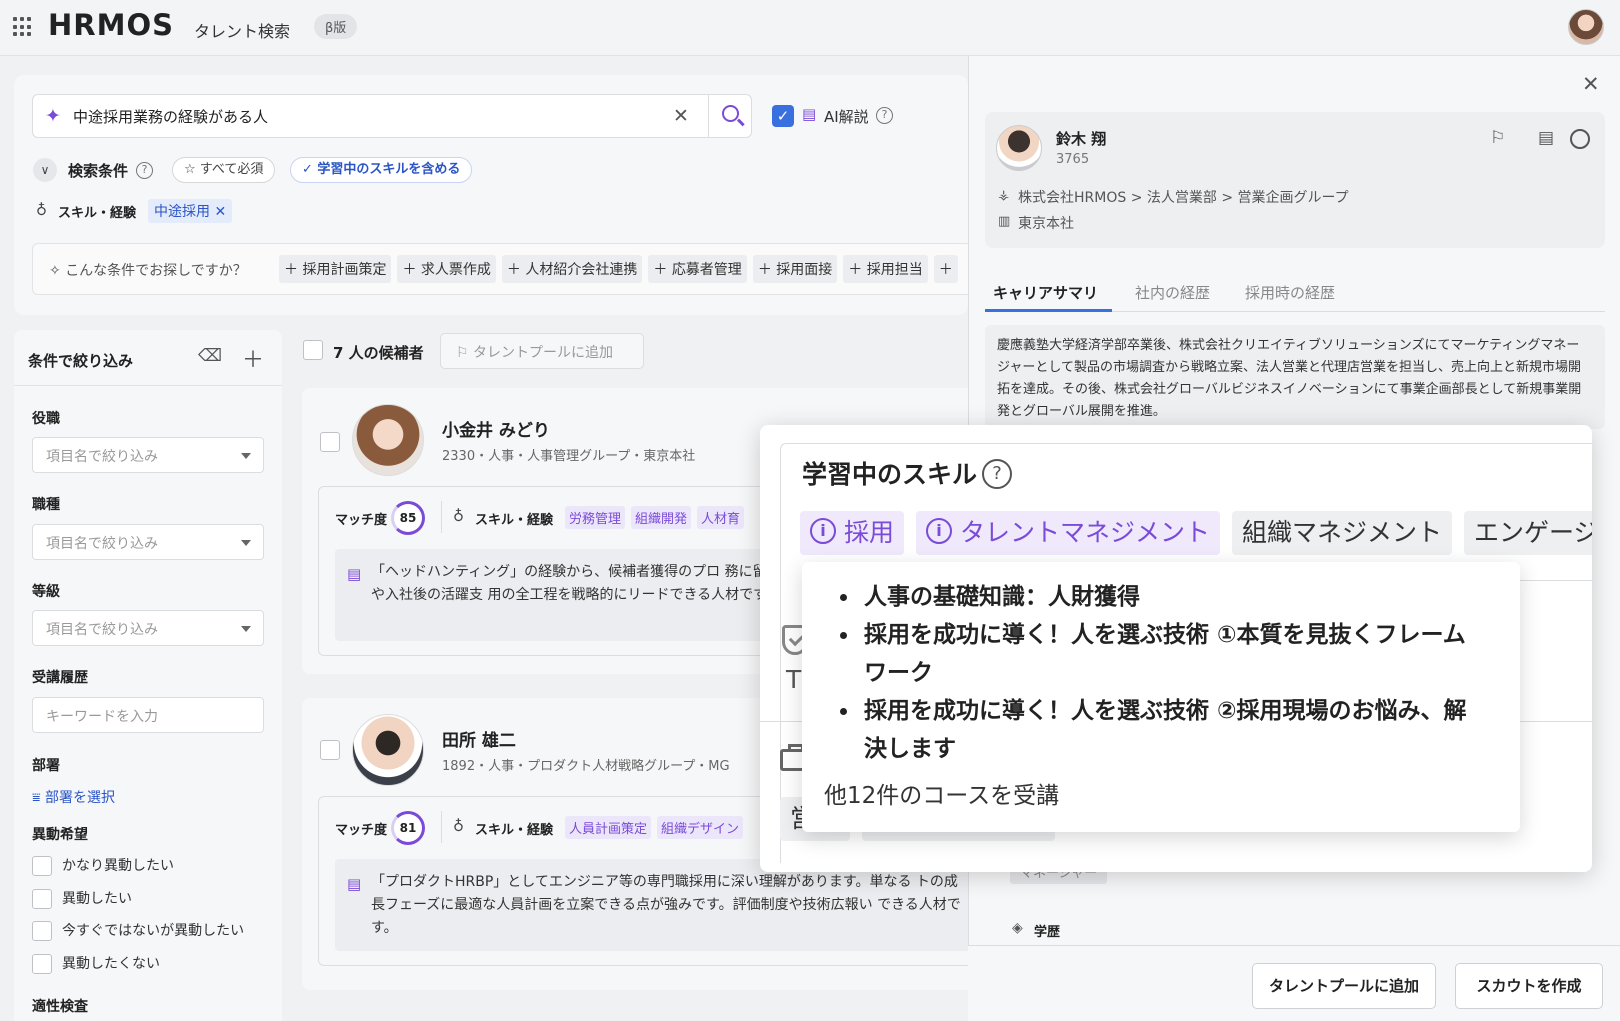  I want to click on active-tab-indicator, so click(1048, 310).